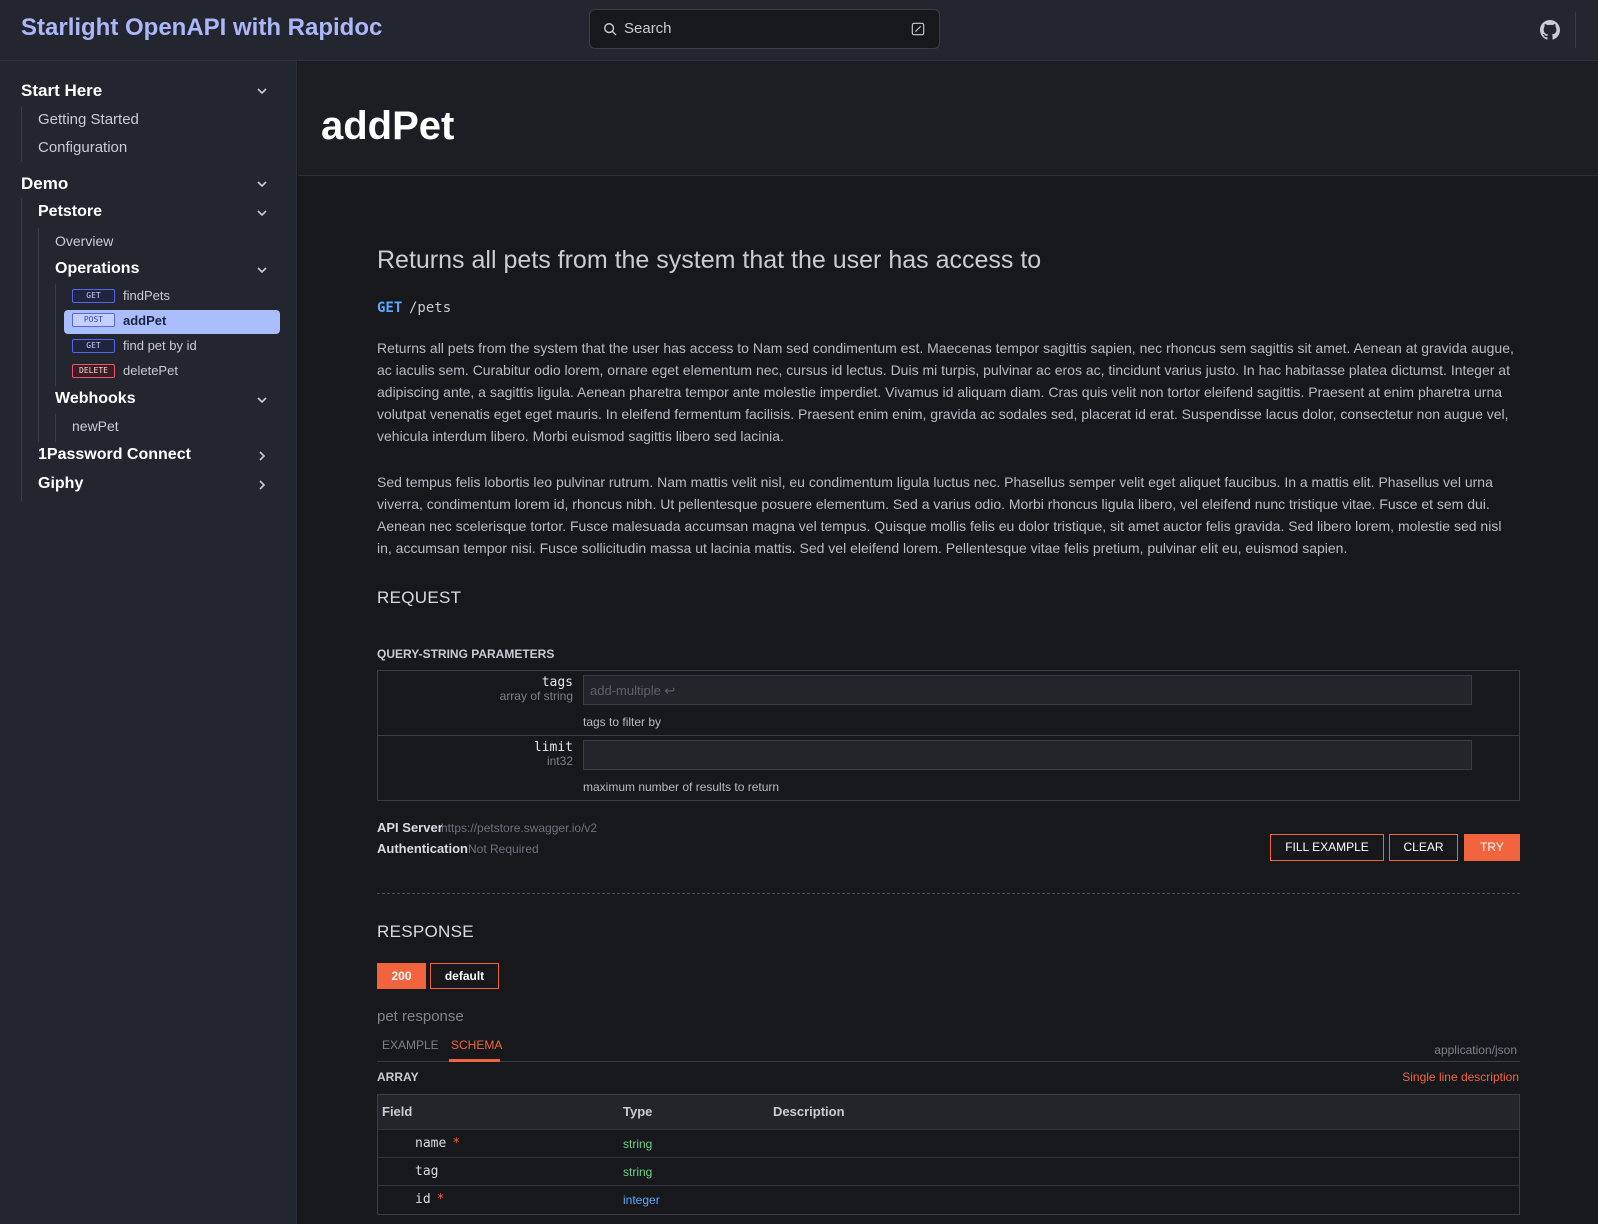  Describe the element at coordinates (93, 371) in the screenshot. I see `method-badge-delete: DELETE` at that location.